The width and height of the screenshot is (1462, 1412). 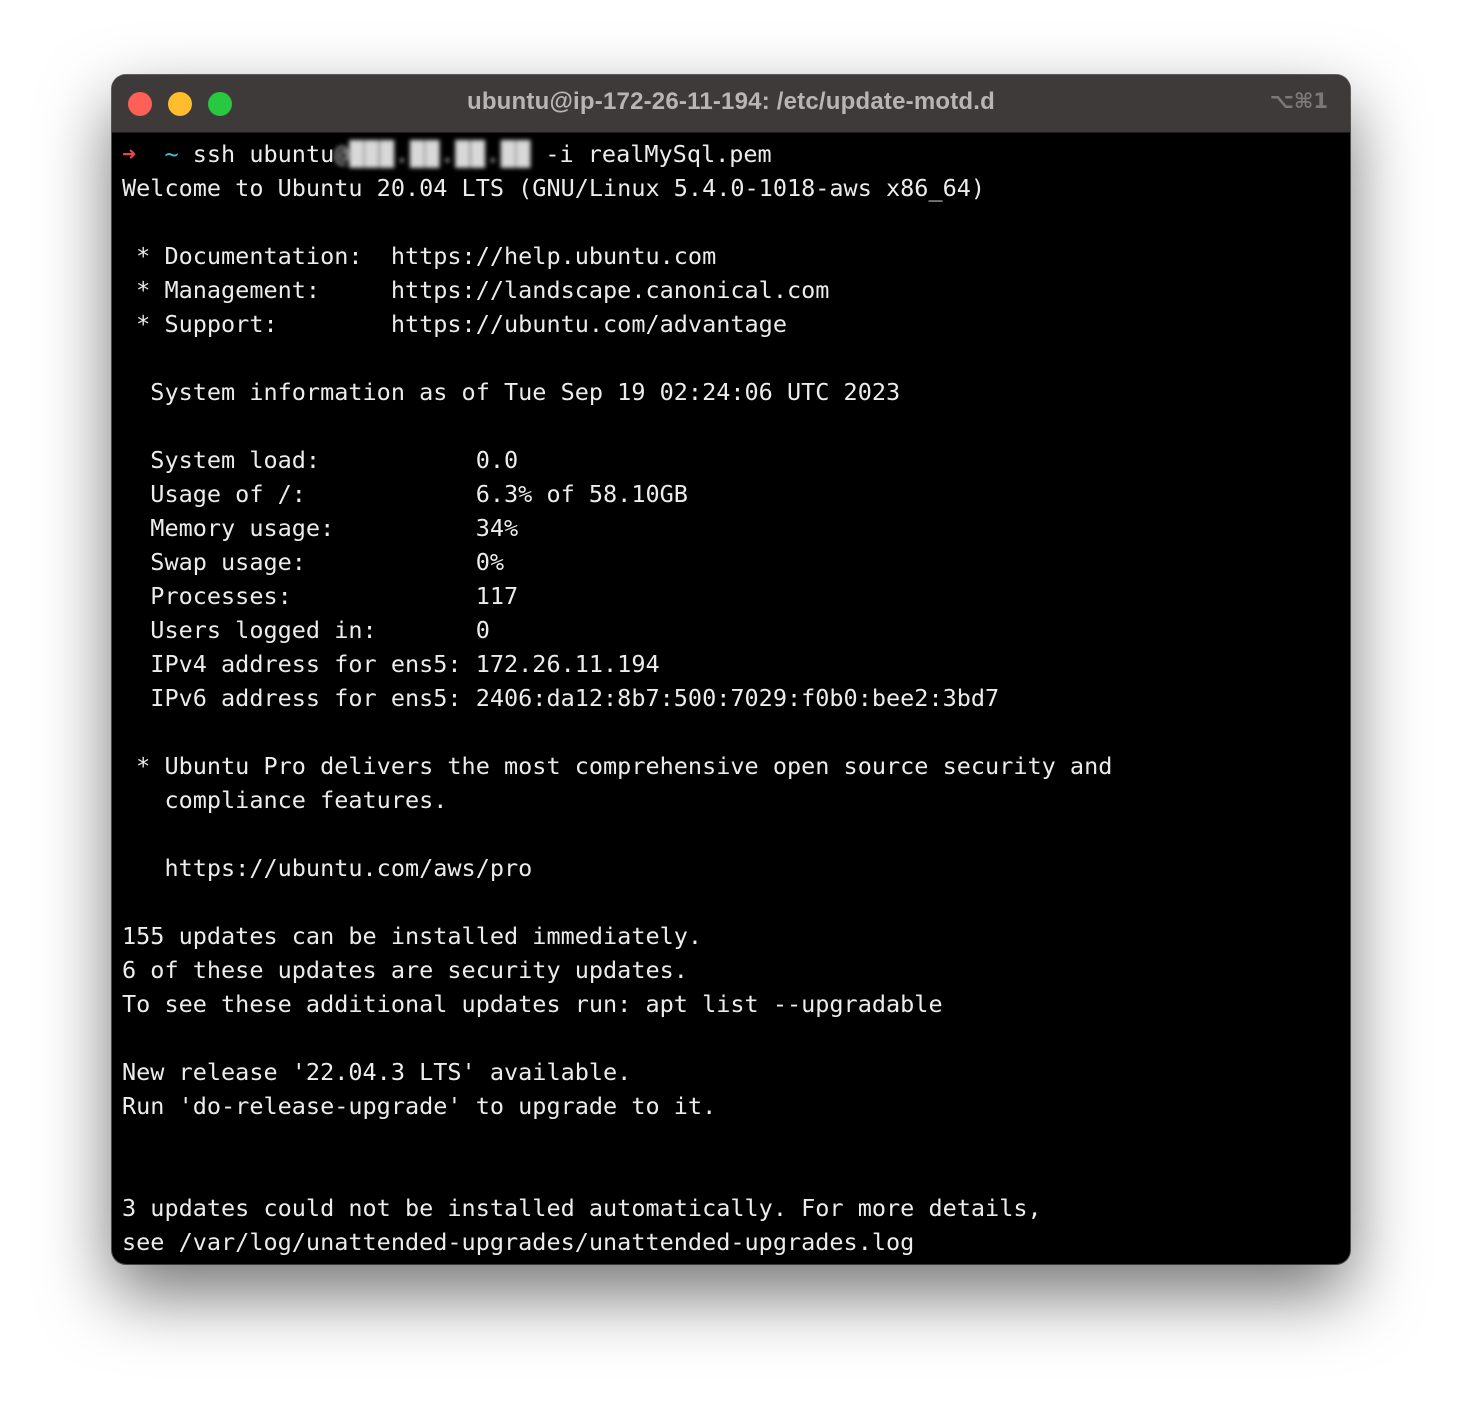 I want to click on prompt-command: ssh ubuntu, so click(x=256, y=154).